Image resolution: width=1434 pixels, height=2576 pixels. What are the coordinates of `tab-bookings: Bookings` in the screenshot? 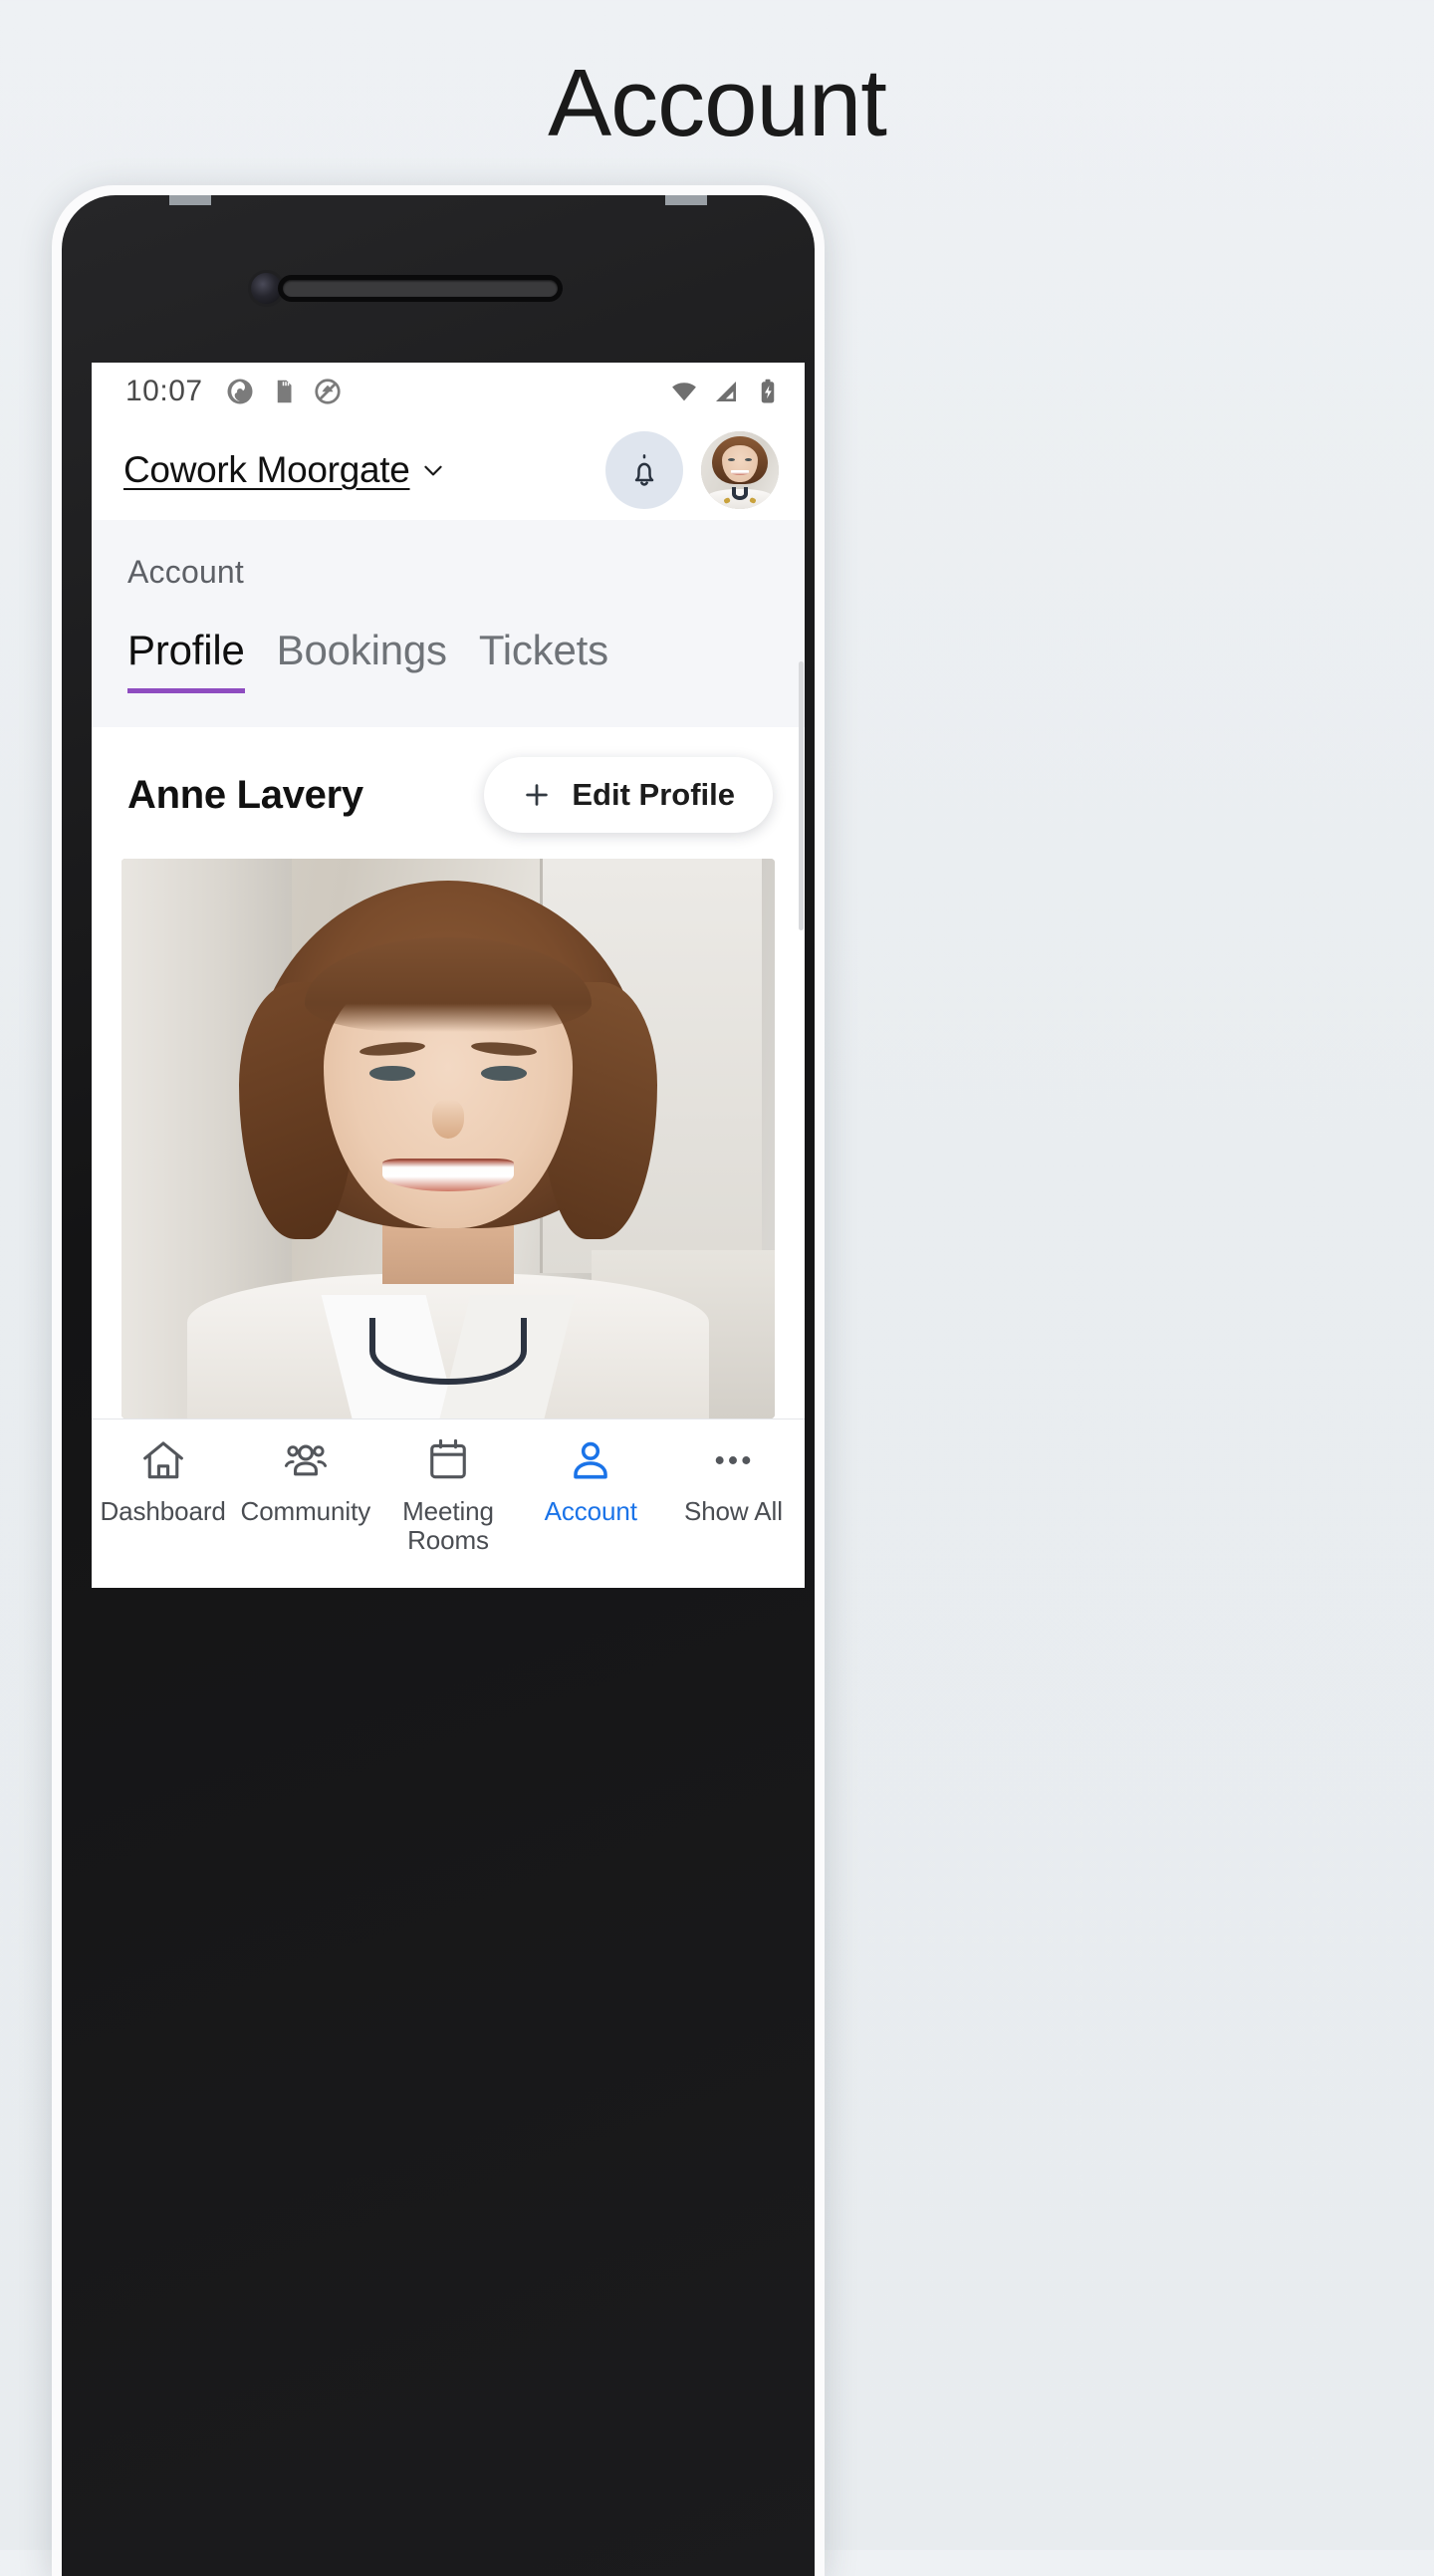 It's located at (362, 660).